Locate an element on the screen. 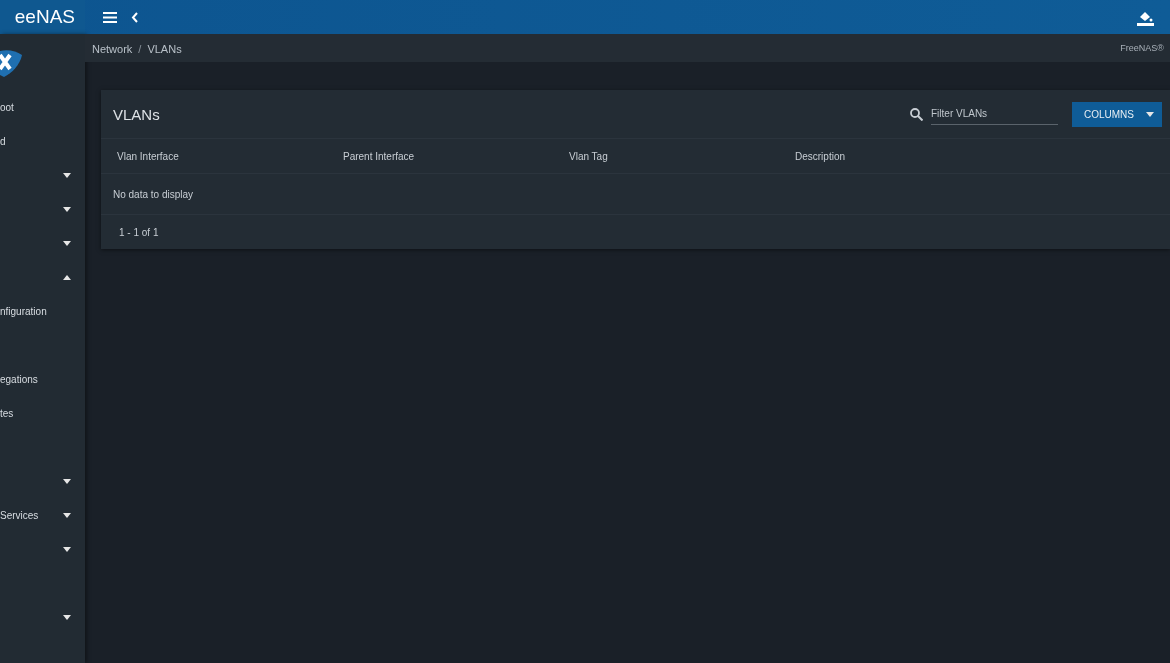 The width and height of the screenshot is (1170, 663). breadcrumb-link: VLANs is located at coordinates (164, 49).